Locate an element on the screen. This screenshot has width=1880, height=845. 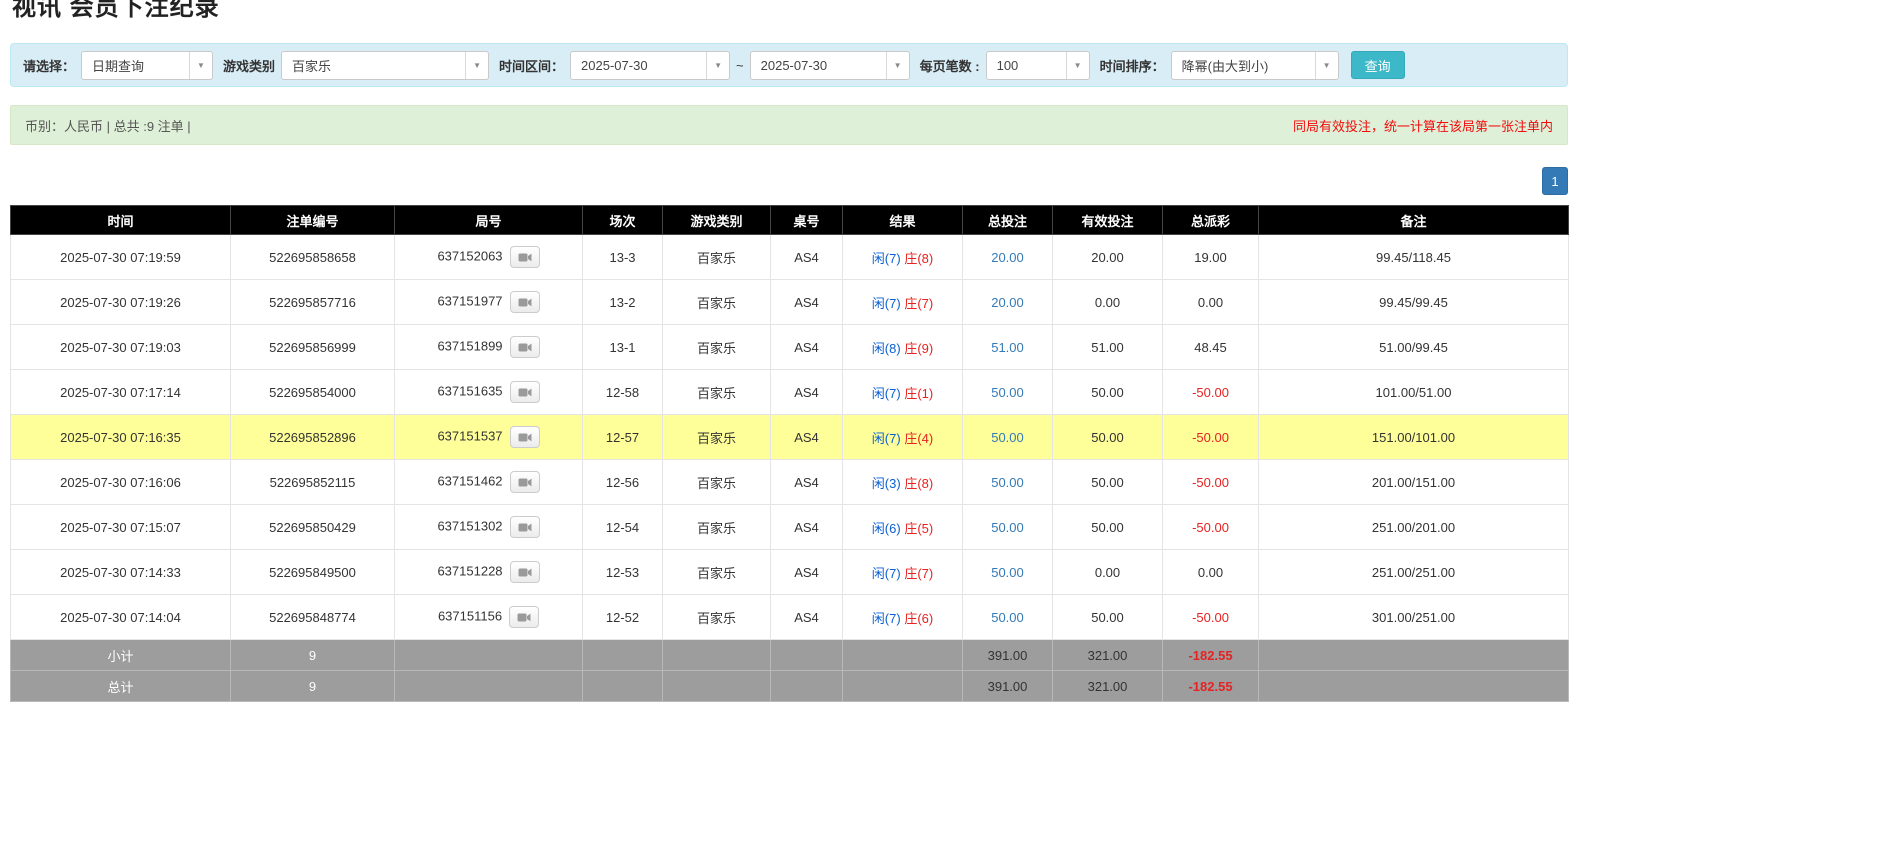
round-id-text: 637152063 is located at coordinates (470, 256).